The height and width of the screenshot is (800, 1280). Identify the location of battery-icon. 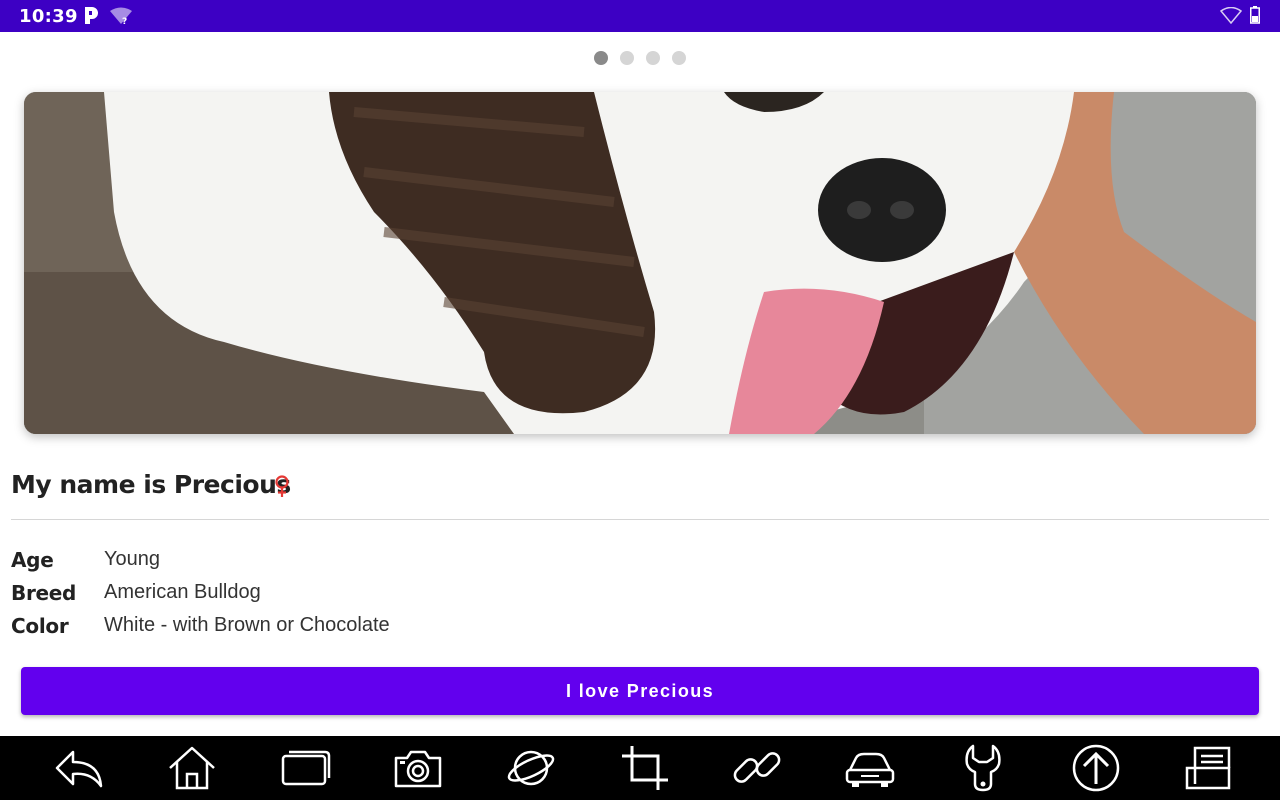
(1255, 15).